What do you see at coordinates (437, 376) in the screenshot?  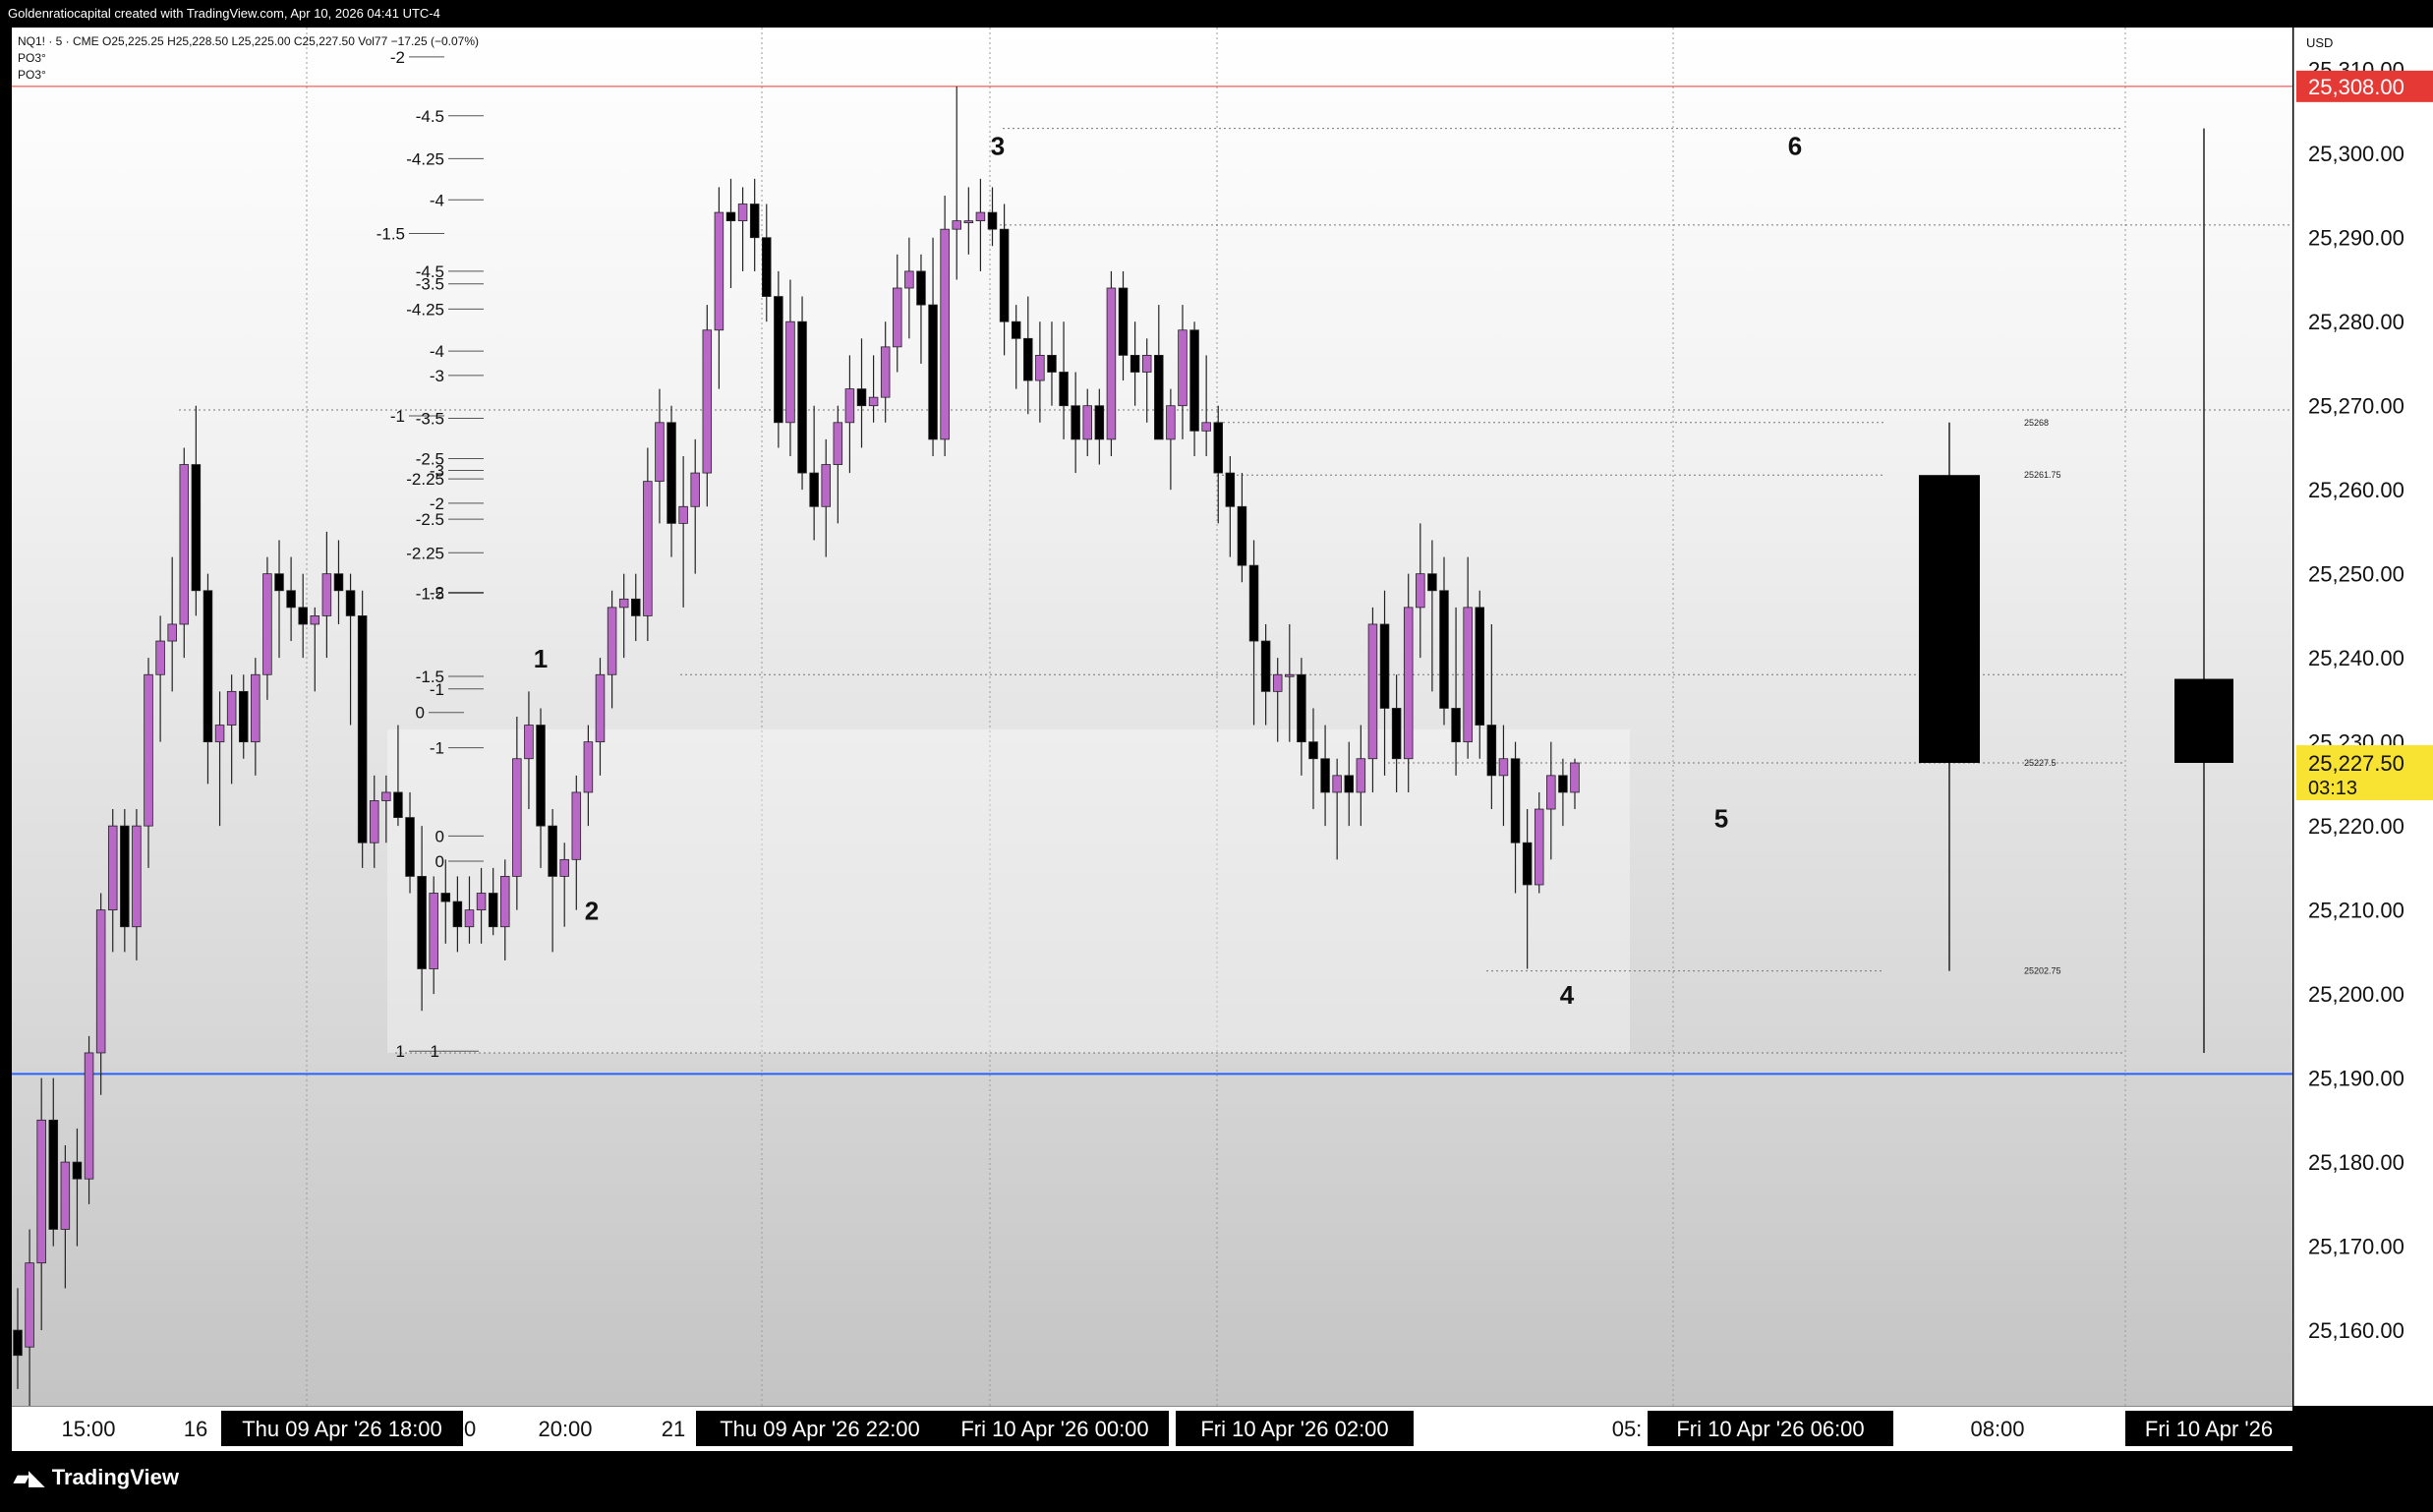 I see `fib-level-label: -3` at bounding box center [437, 376].